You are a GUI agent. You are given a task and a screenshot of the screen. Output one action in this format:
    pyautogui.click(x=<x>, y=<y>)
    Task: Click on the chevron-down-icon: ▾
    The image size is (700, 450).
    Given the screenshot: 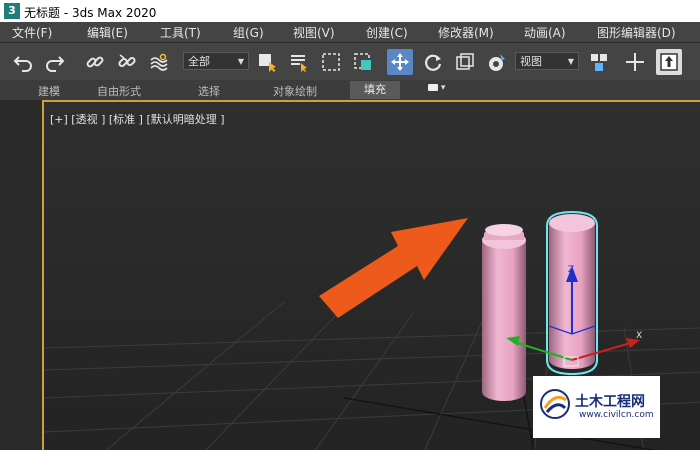 What is the action you would take?
    pyautogui.click(x=443, y=88)
    